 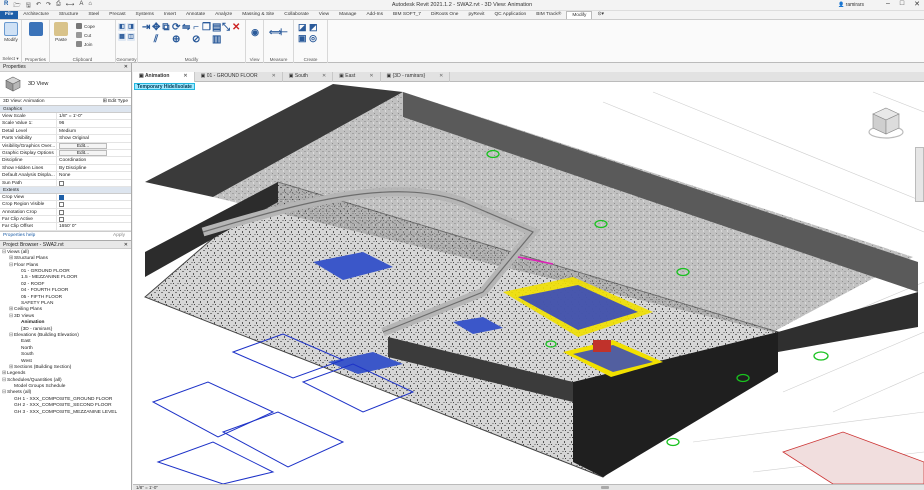 What do you see at coordinates (258, 15) in the screenshot?
I see `ribbon-tab-massing-site: Massing & Site` at bounding box center [258, 15].